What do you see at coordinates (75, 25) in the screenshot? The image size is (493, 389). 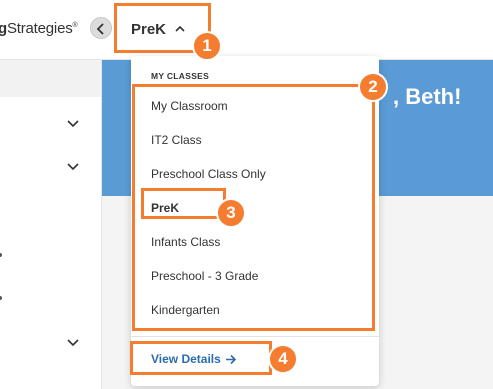 I see `brand-logo-mark: ®` at bounding box center [75, 25].